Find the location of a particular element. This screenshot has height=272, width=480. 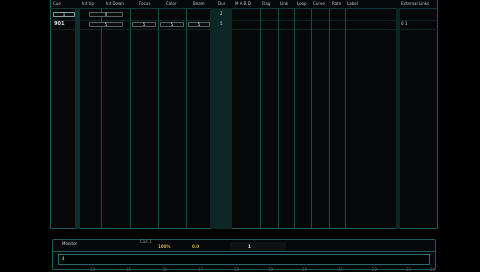

int-up-field: 5 is located at coordinates (106, 24).